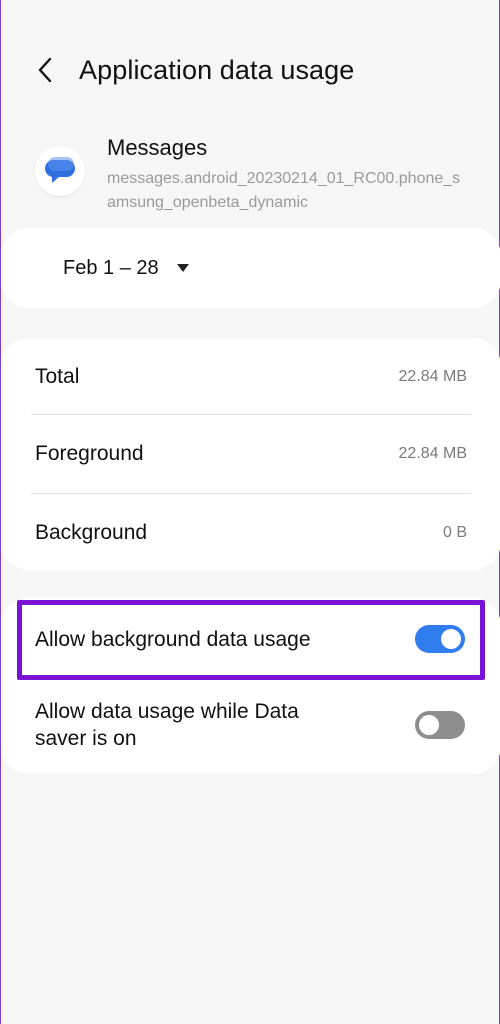 This screenshot has width=500, height=1024. Describe the element at coordinates (217, 69) in the screenshot. I see `page-title: Application data usage` at that location.